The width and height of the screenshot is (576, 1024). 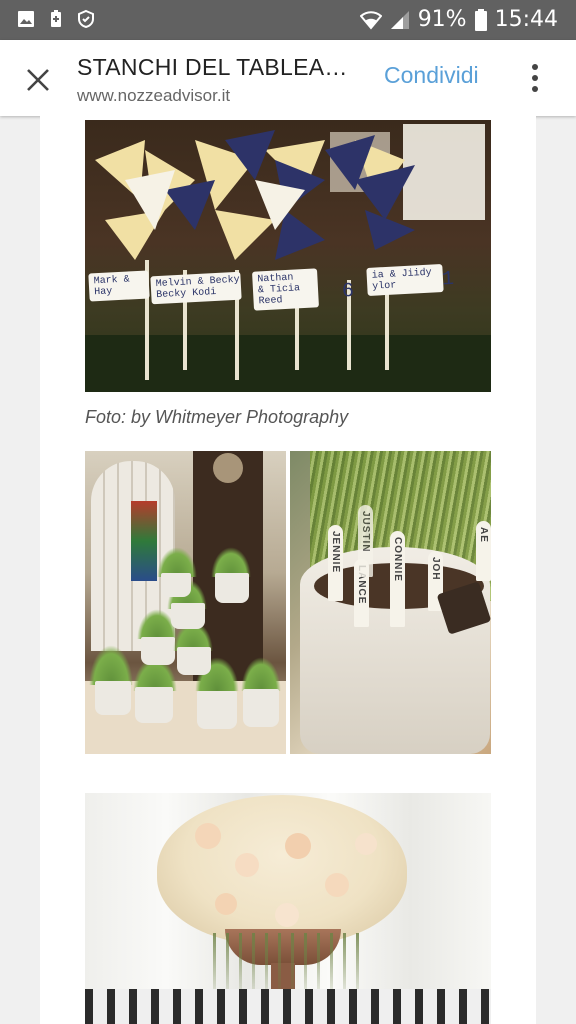 I want to click on share-button: Condividi, so click(x=431, y=75).